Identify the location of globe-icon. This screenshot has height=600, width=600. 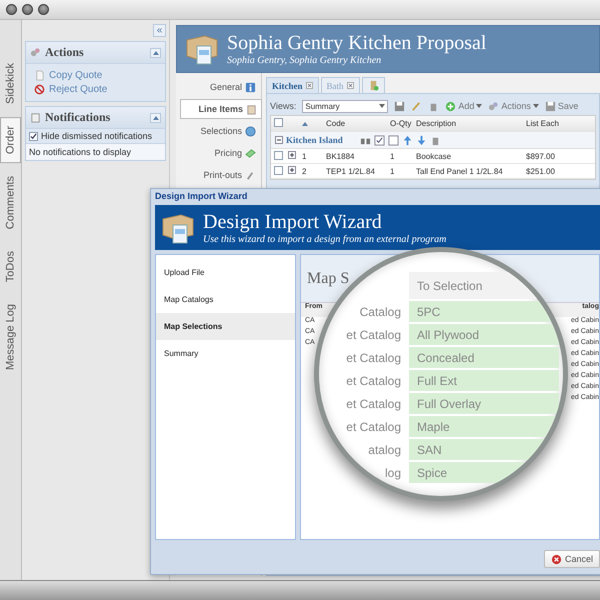
(250, 131).